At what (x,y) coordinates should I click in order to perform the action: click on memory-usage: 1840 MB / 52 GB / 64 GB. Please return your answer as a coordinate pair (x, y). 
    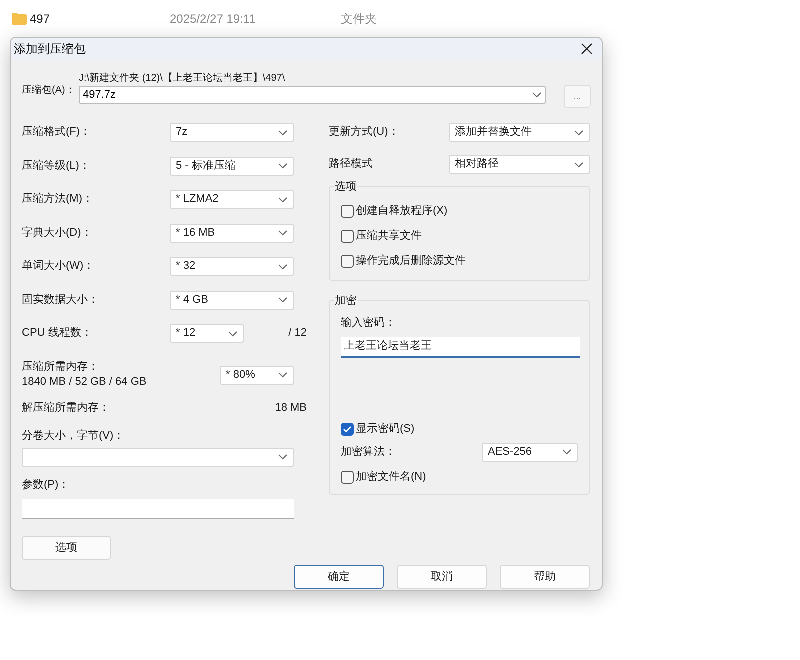
    Looking at the image, I should click on (85, 382).